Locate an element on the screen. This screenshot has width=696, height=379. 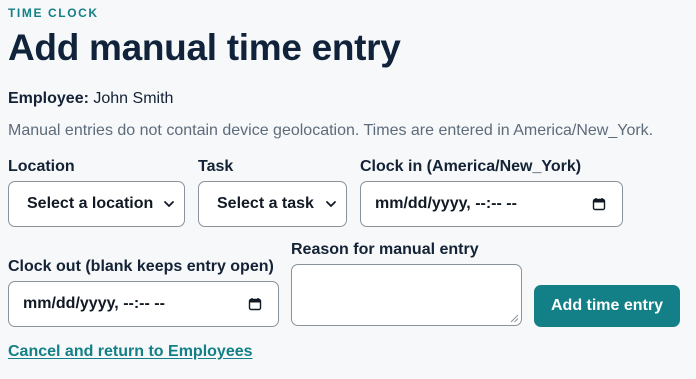
location-label: Location is located at coordinates (41, 166).